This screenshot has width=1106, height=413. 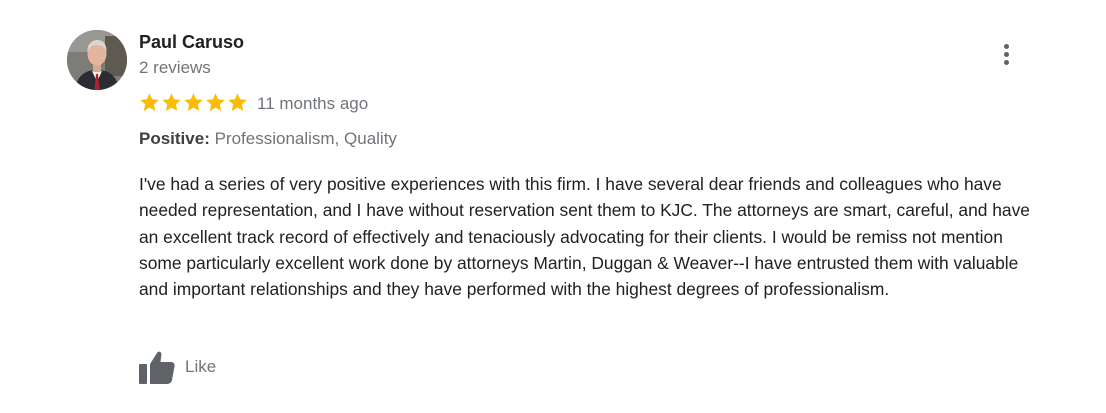 What do you see at coordinates (175, 68) in the screenshot?
I see `review-count: 2 reviews` at bounding box center [175, 68].